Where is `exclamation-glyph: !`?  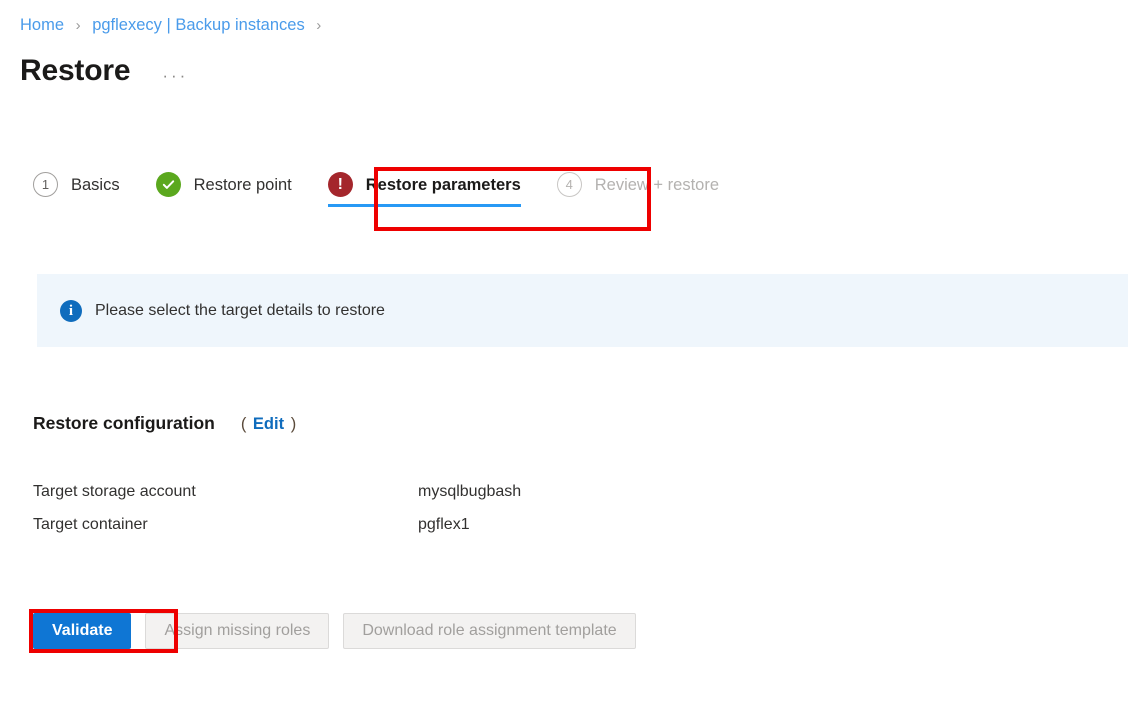 exclamation-glyph: ! is located at coordinates (340, 184).